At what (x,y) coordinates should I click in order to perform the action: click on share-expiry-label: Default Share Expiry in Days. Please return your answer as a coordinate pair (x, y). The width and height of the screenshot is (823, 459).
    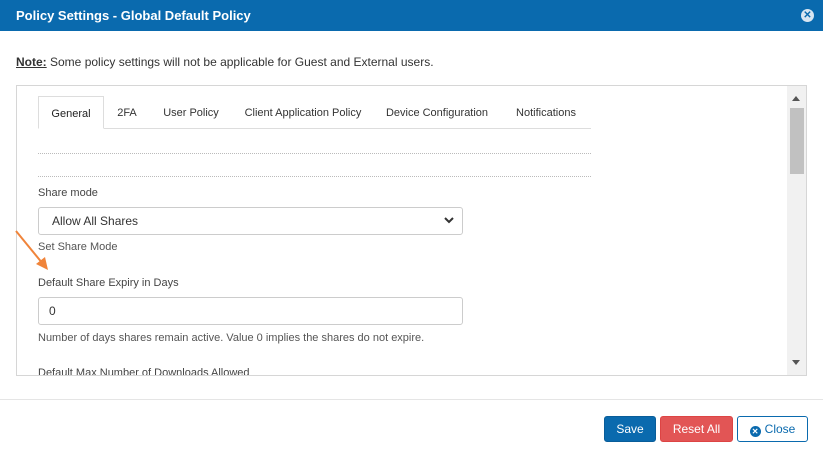
    Looking at the image, I should click on (108, 283).